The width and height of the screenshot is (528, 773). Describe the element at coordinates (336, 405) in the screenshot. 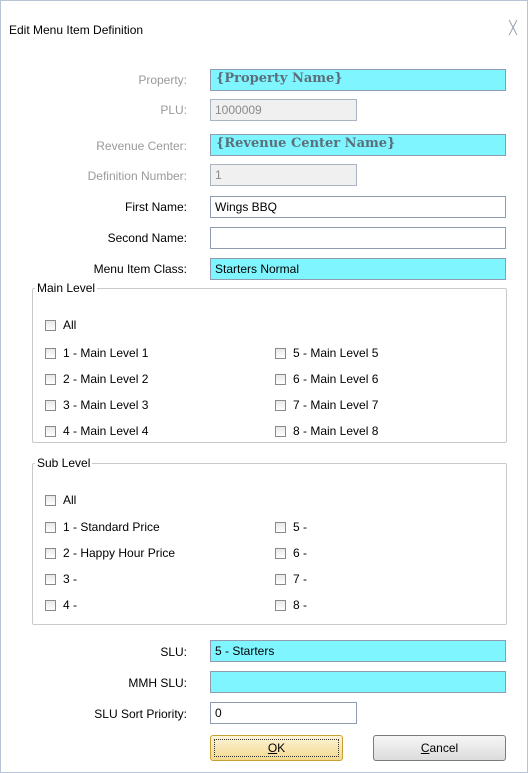

I see `checkbox-label: 7 - Main Level 7` at that location.